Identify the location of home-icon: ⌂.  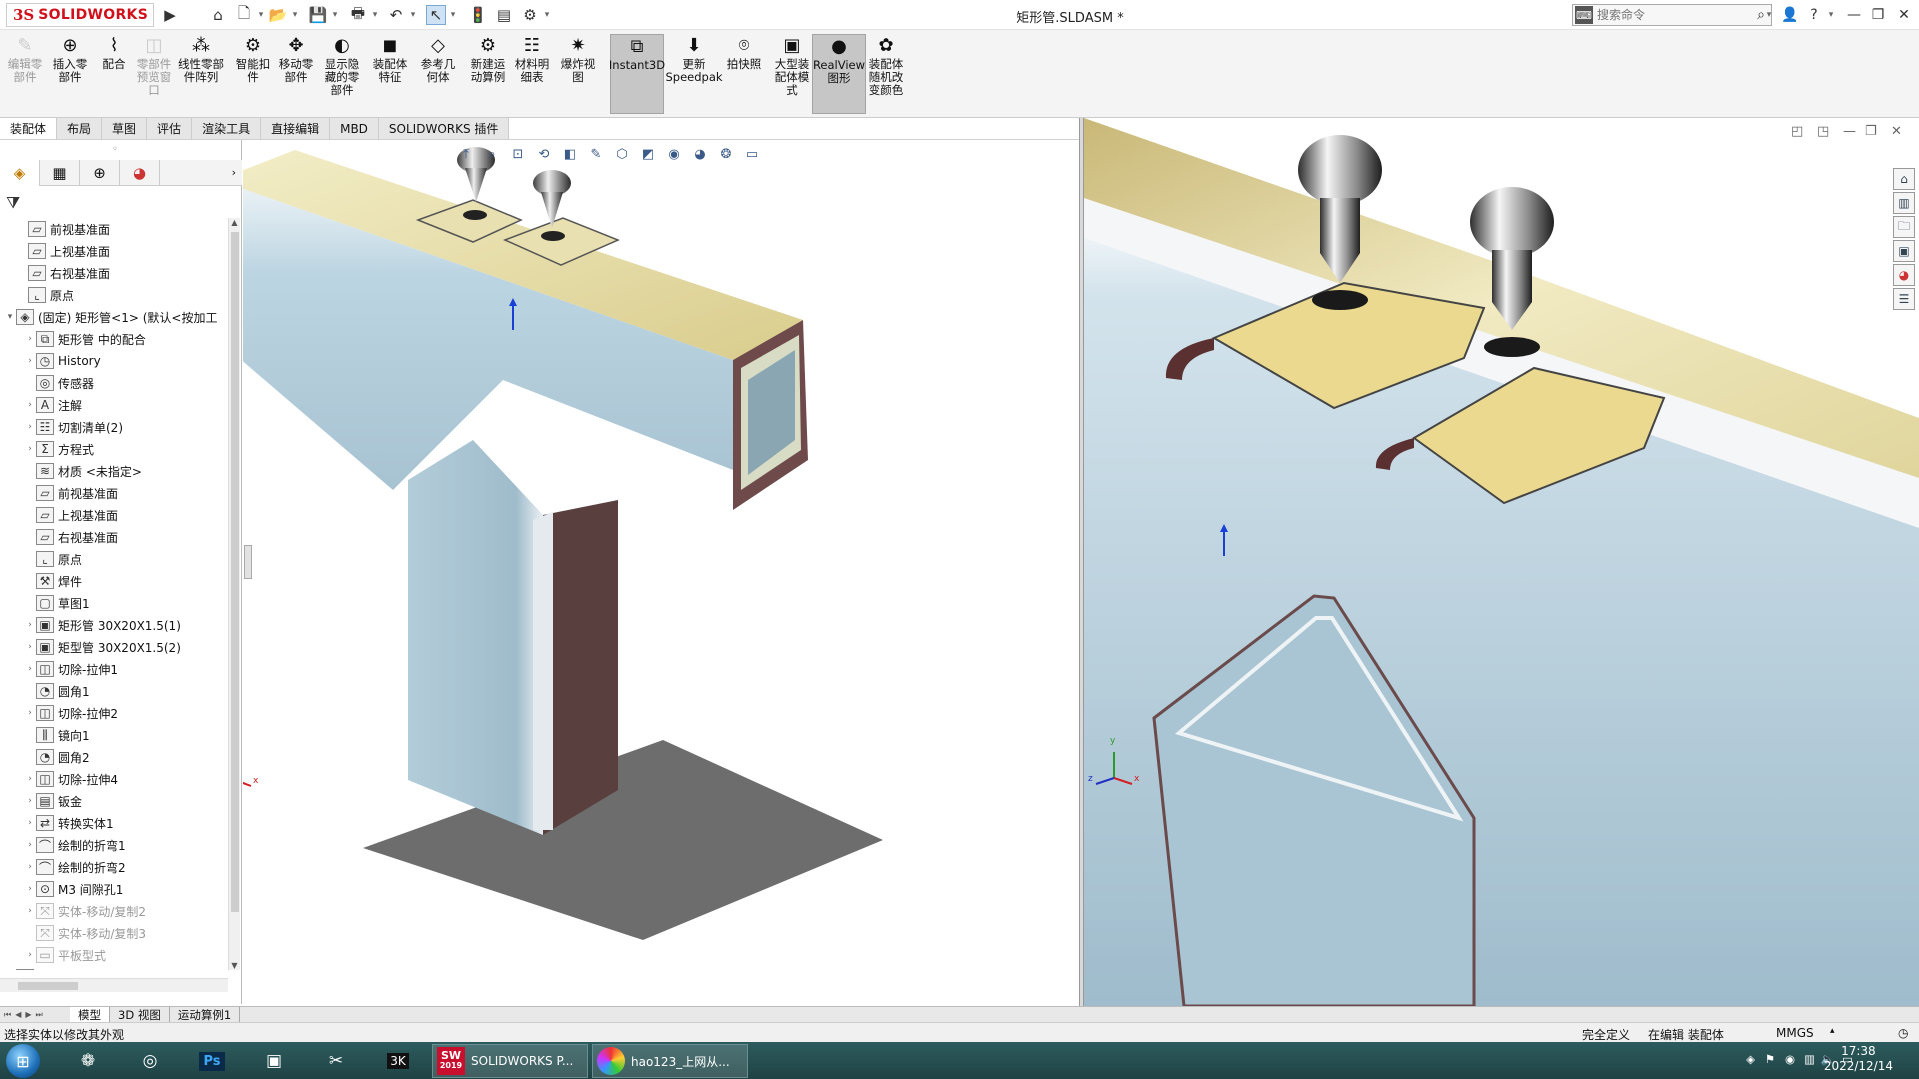
(218, 15).